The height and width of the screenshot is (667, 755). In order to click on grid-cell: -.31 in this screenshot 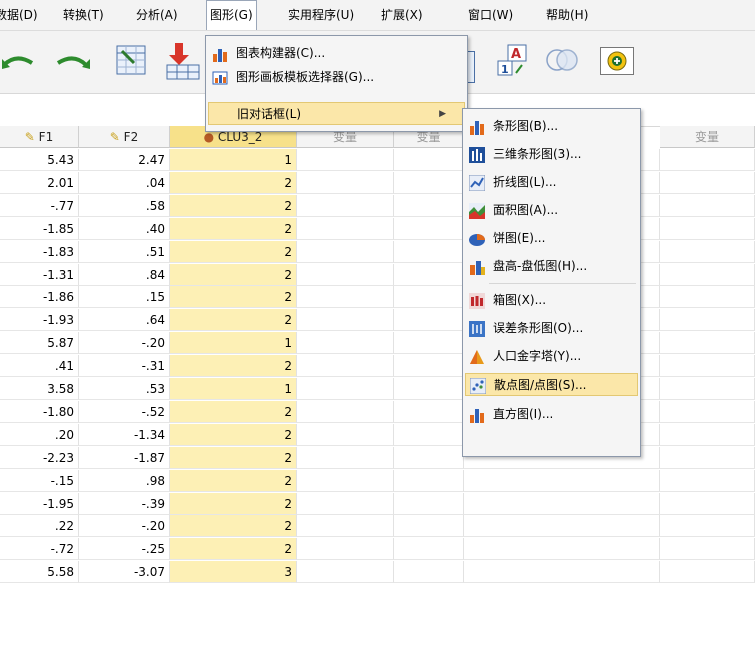, I will do `click(124, 366)`.